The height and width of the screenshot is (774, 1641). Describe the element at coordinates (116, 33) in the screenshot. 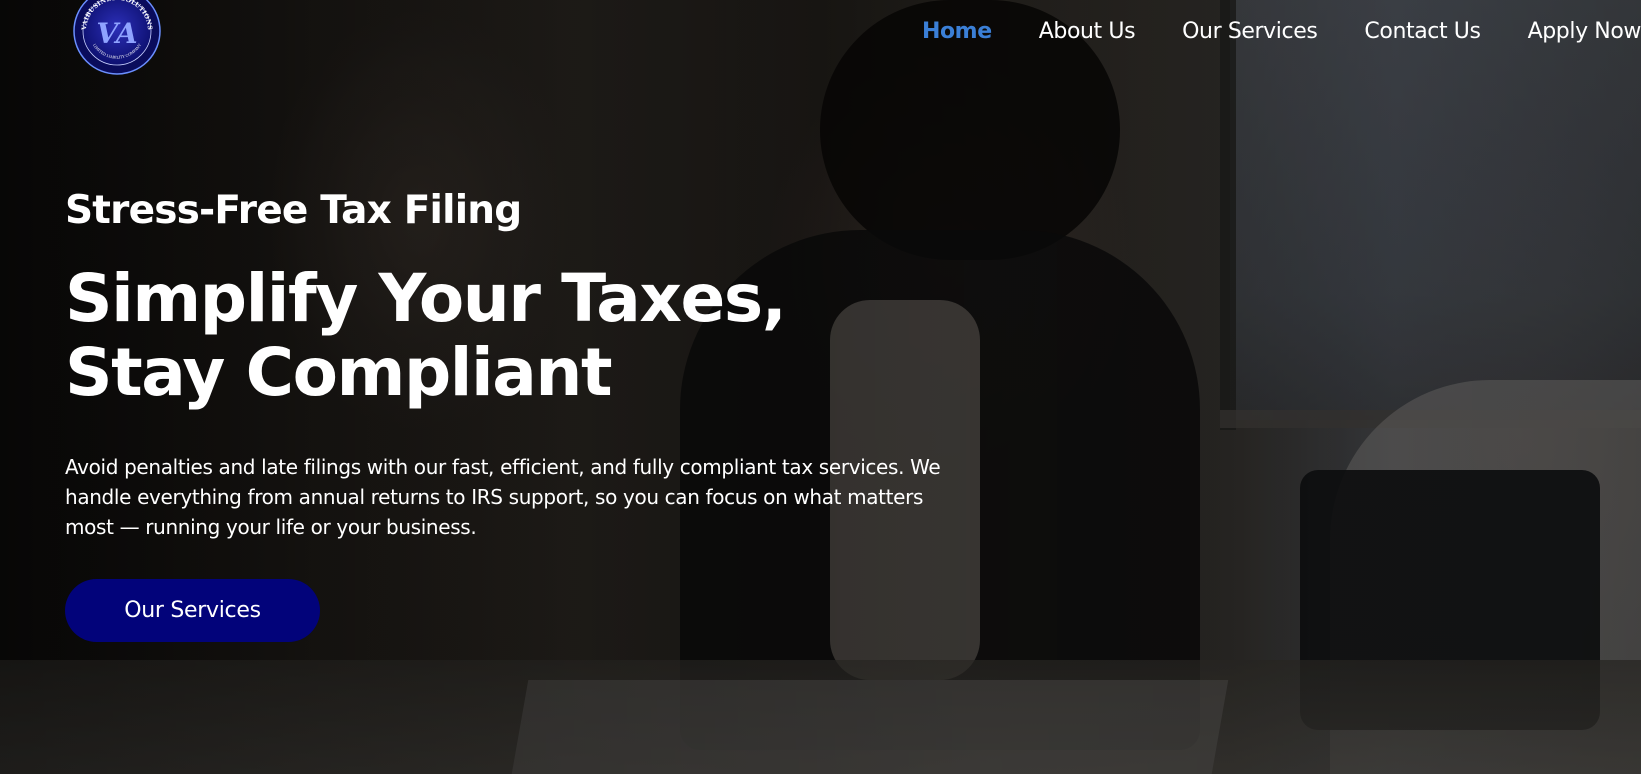

I see `logo-monogram: VA` at that location.